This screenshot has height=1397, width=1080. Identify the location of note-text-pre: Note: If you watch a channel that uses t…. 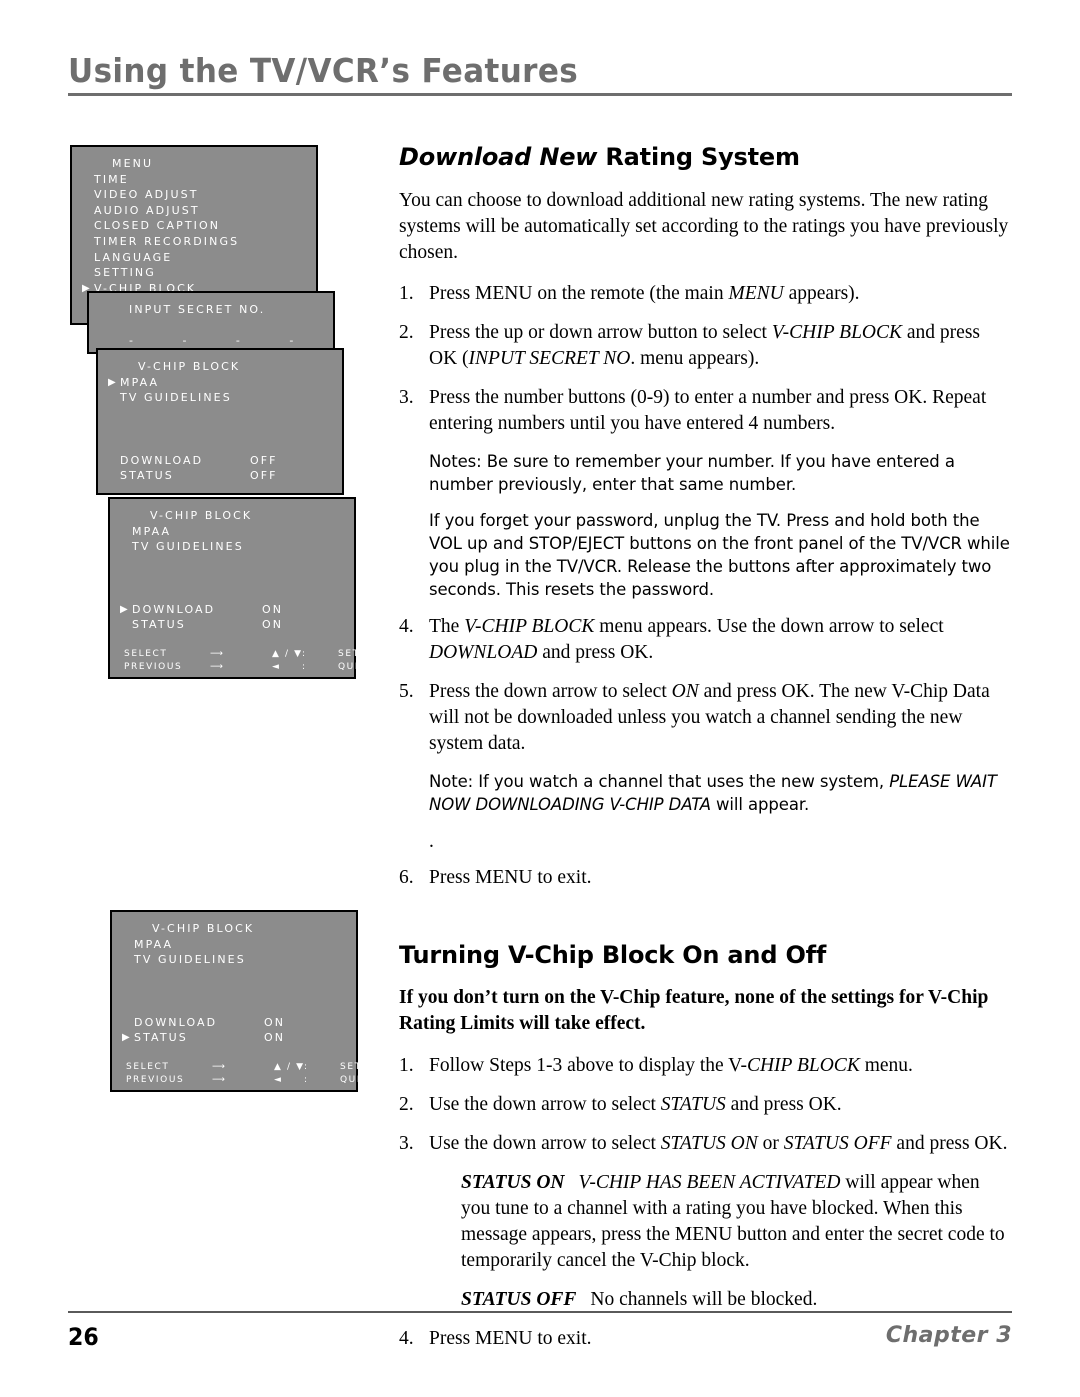
(659, 781).